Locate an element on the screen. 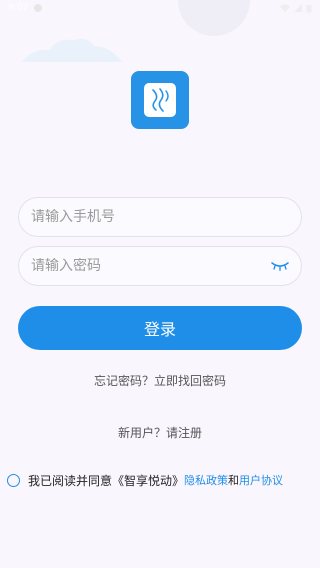 The width and height of the screenshot is (320, 568). agreement-text: 我已阅读并同意《智享悦动》 is located at coordinates (106, 480).